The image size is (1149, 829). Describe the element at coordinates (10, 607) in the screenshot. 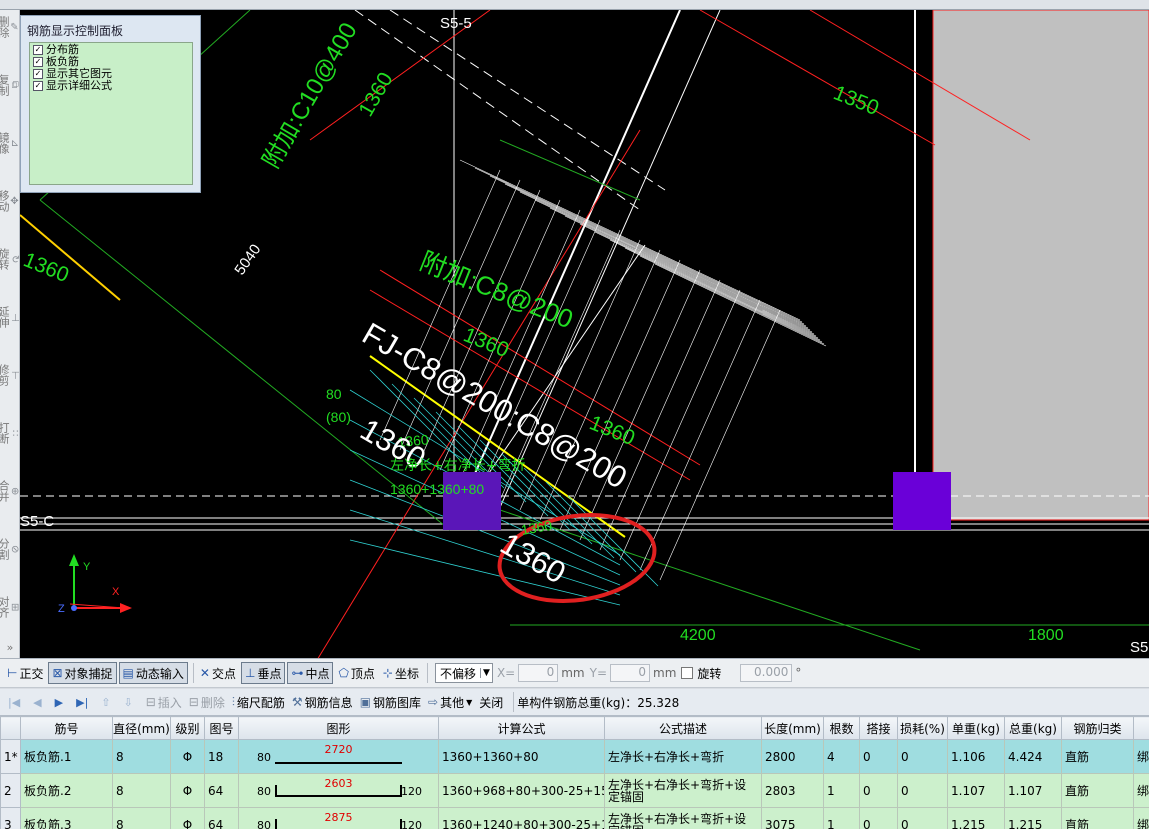

I see `left-tool-10: ⊞ 对齐` at that location.